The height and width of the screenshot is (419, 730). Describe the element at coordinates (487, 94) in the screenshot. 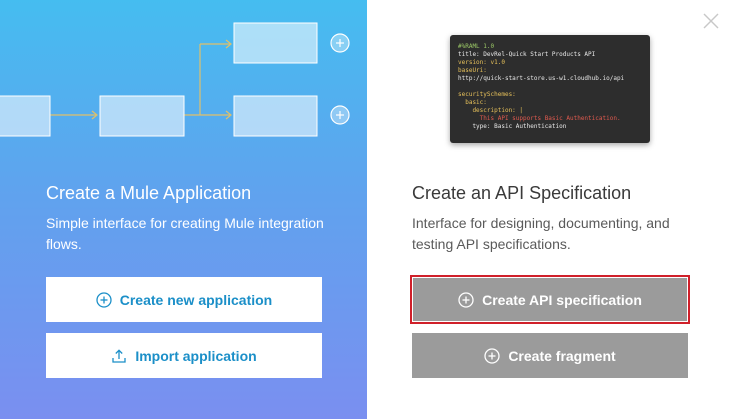

I see `code-line: securitySchemes:` at that location.